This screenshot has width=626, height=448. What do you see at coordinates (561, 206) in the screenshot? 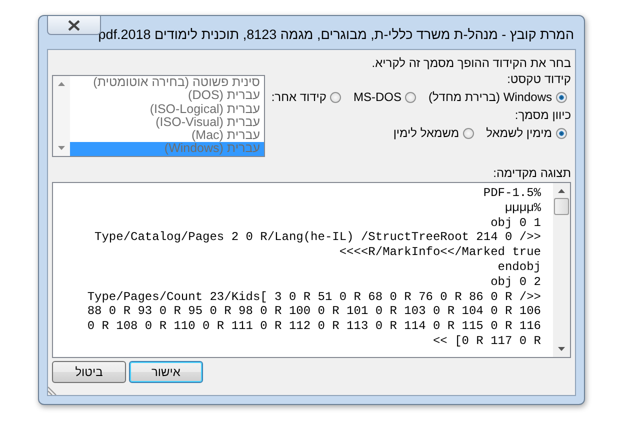
I see `scroll-thumb` at bounding box center [561, 206].